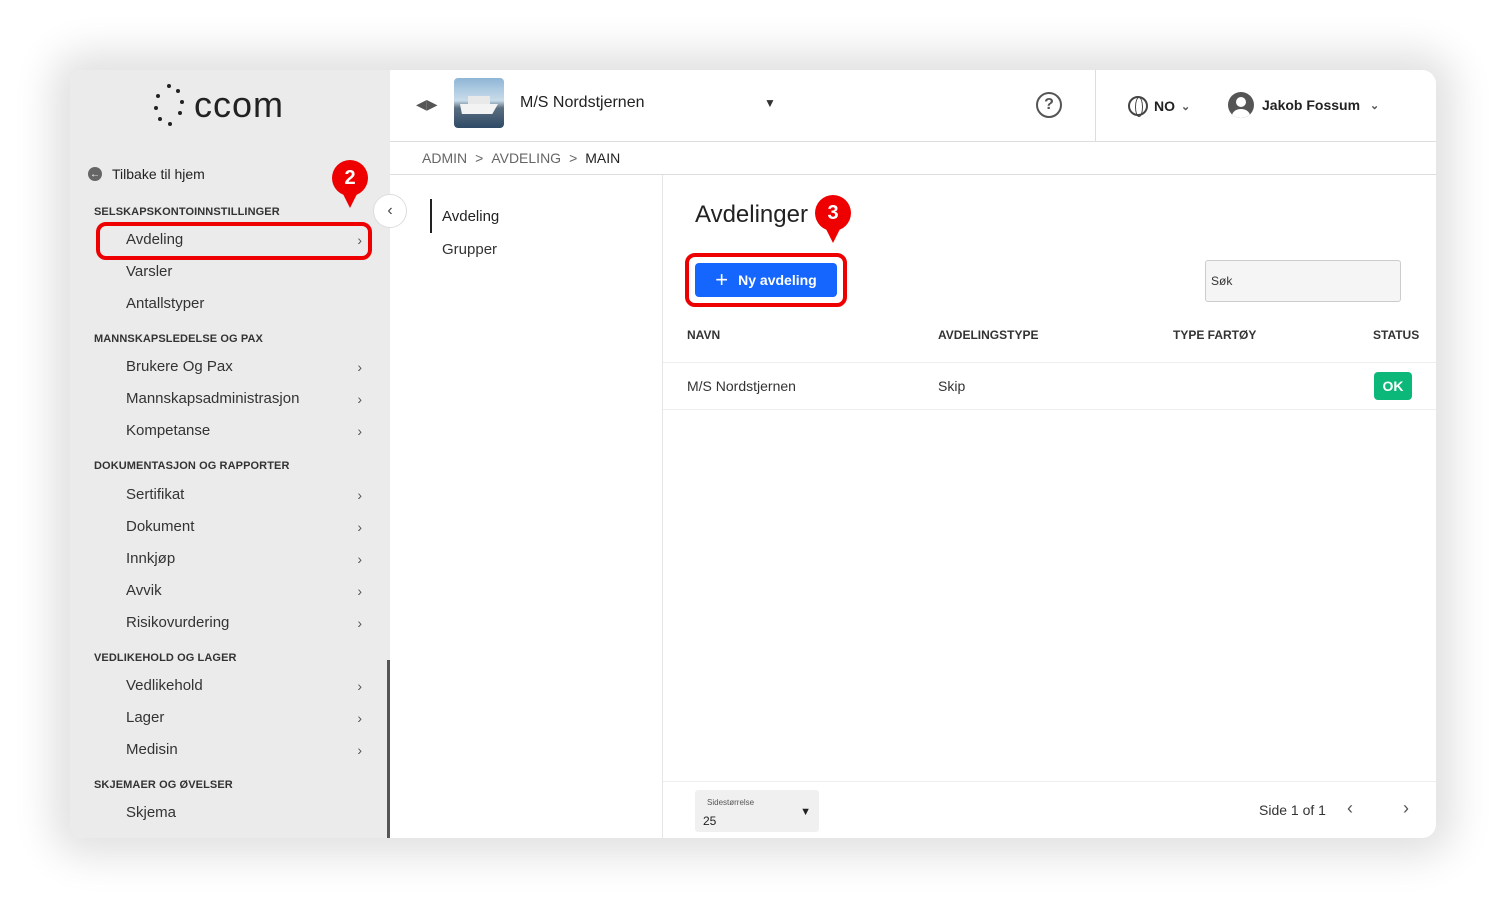 The image size is (1511, 913). What do you see at coordinates (833, 219) in the screenshot?
I see `step-marker-3: 3` at bounding box center [833, 219].